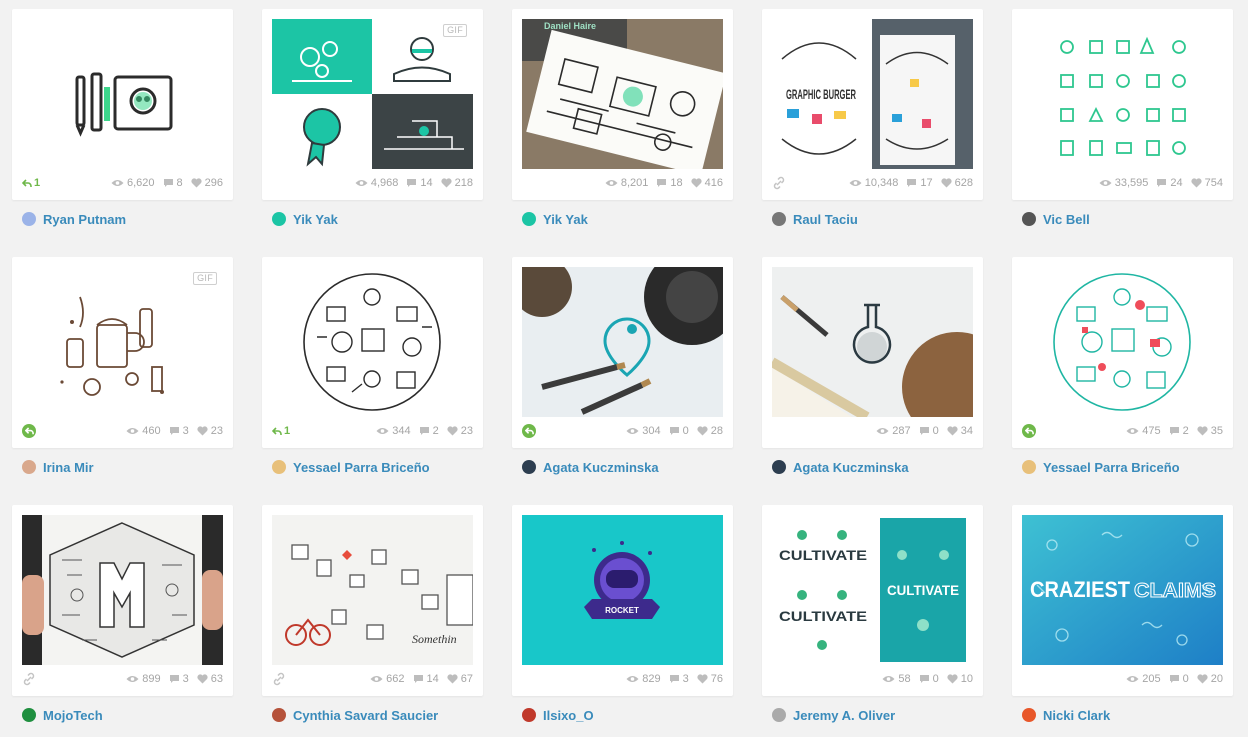 This screenshot has height=737, width=1248. Describe the element at coordinates (1169, 183) in the screenshot. I see `comments-stat: 24` at that location.